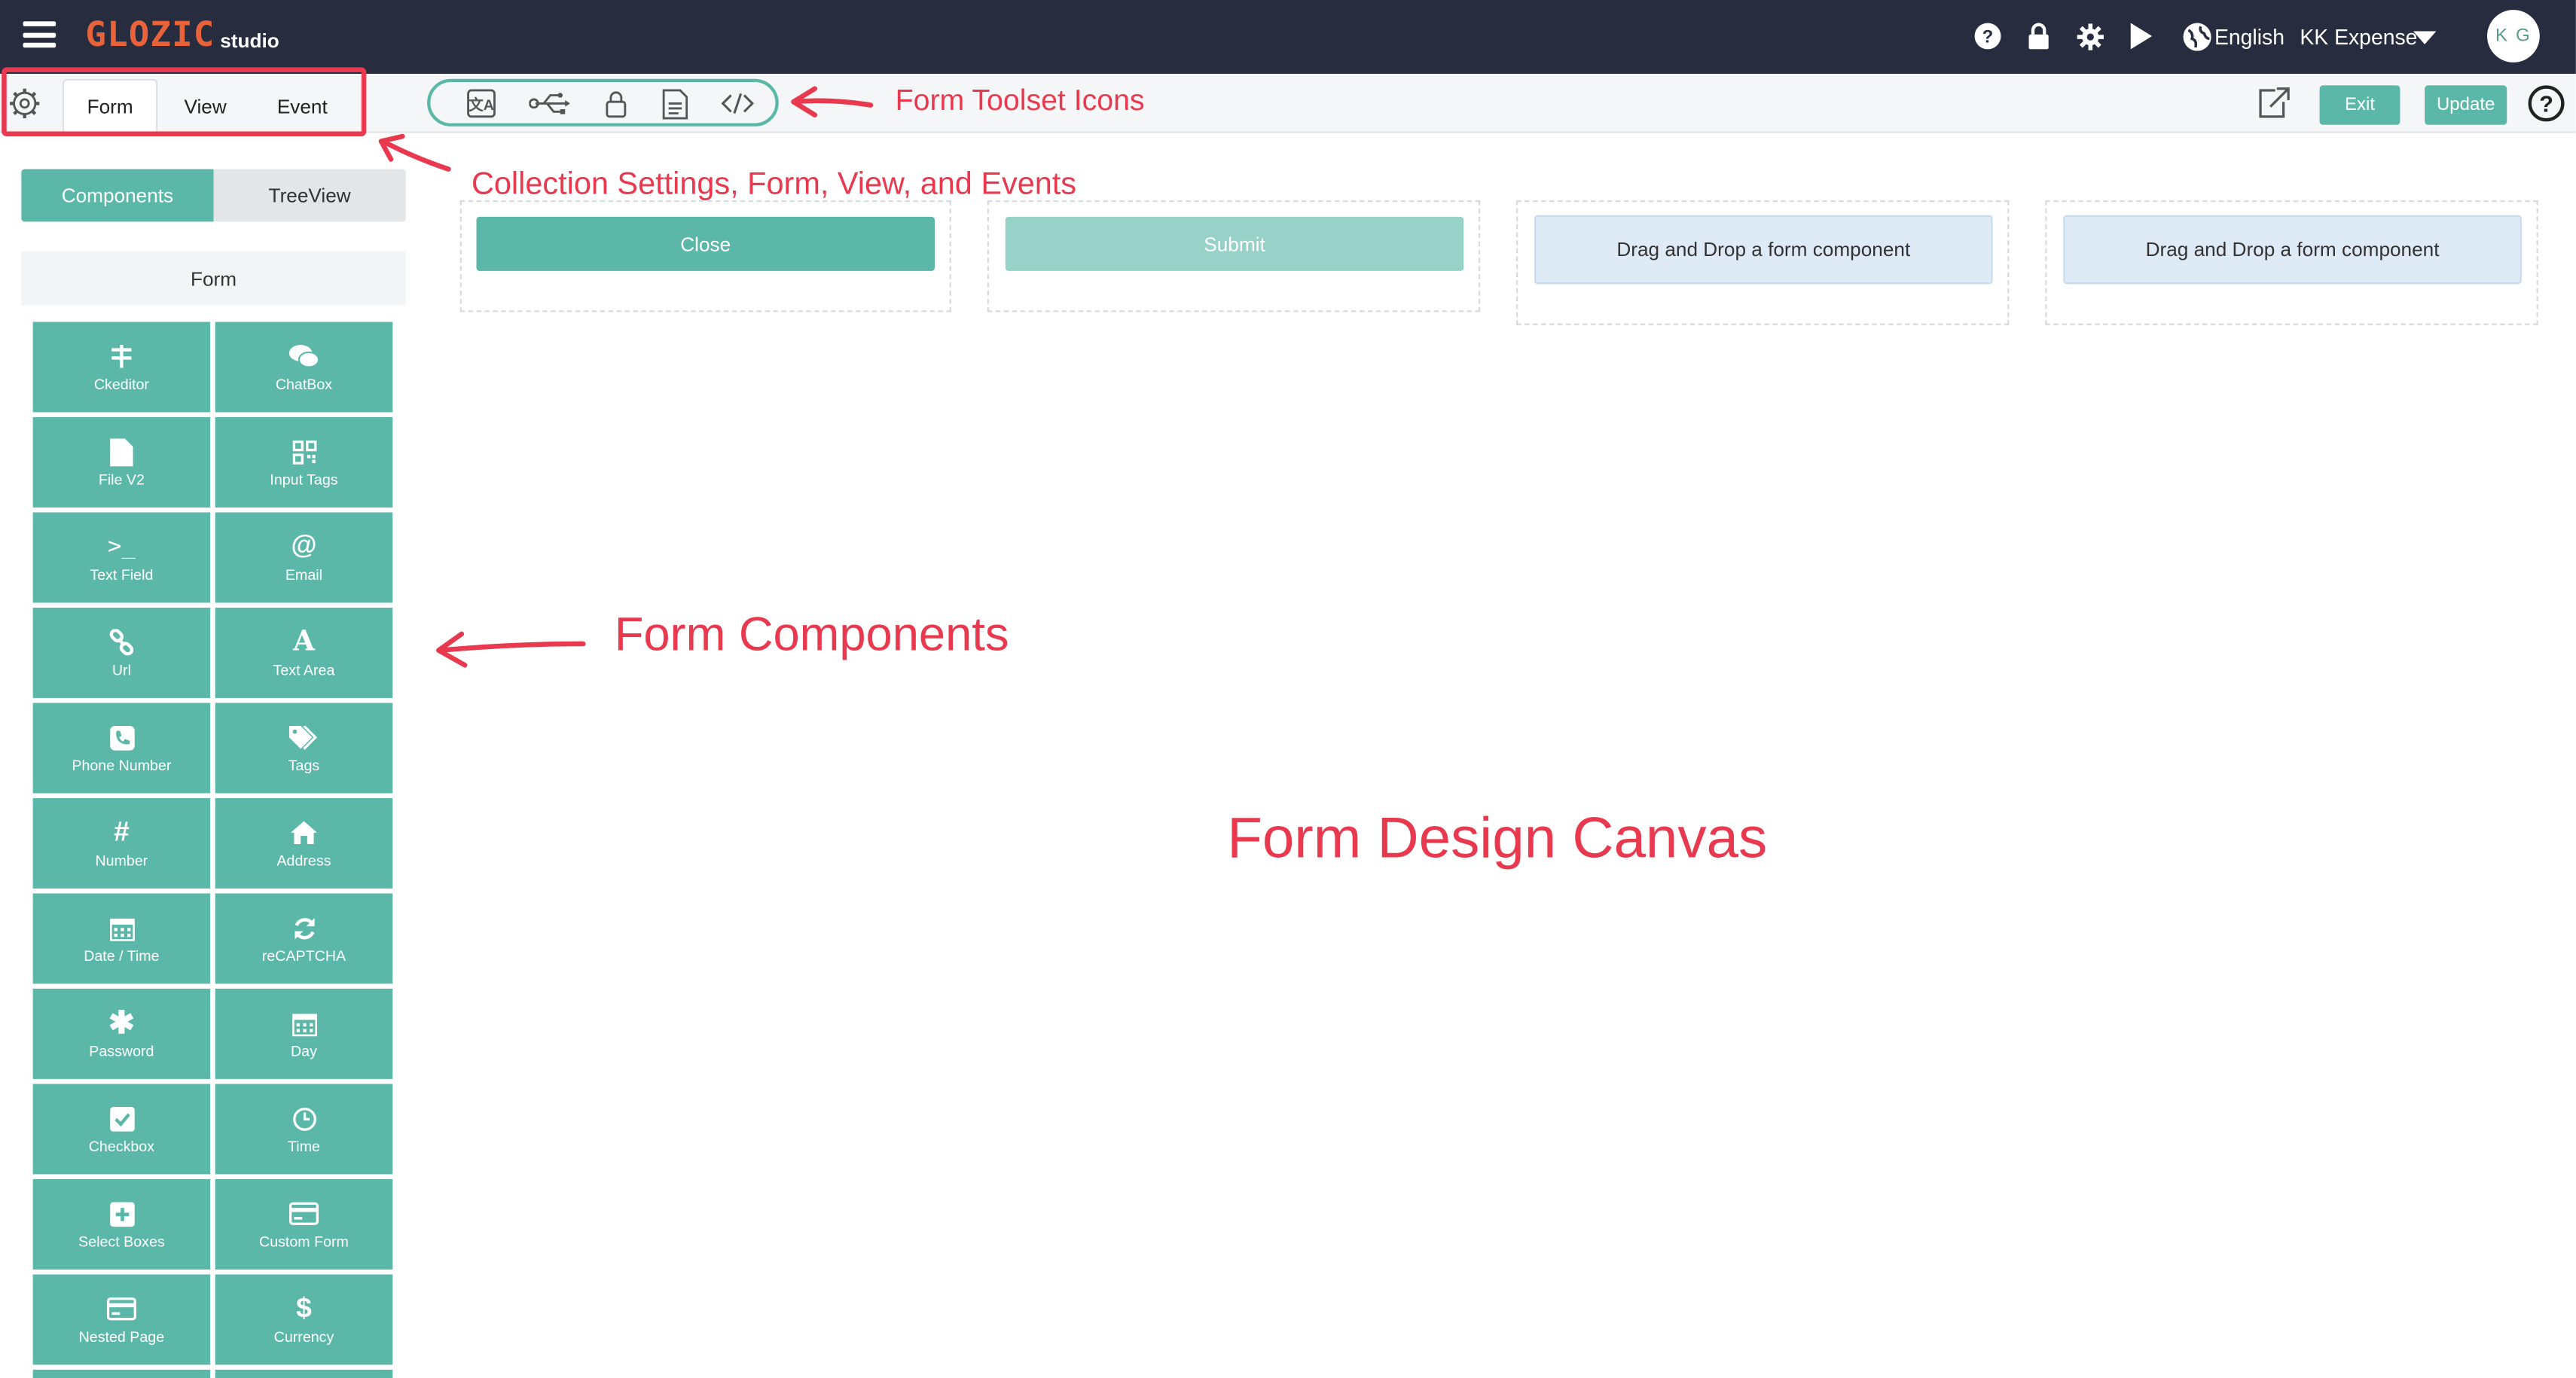 Image resolution: width=2576 pixels, height=1378 pixels. I want to click on annotation-canvas: Form Design Canvas, so click(1498, 838).